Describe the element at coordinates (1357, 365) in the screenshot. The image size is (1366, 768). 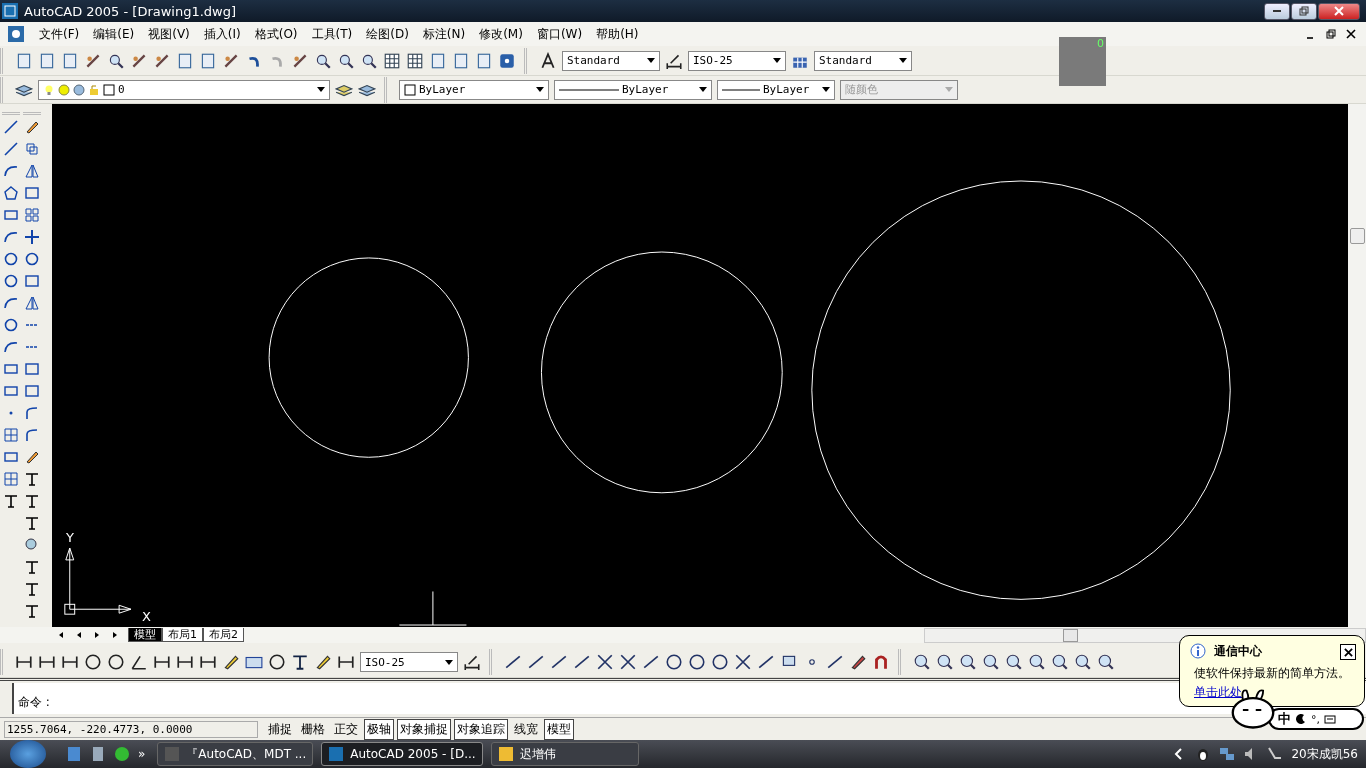
I see `vertical-scrollbar` at that location.